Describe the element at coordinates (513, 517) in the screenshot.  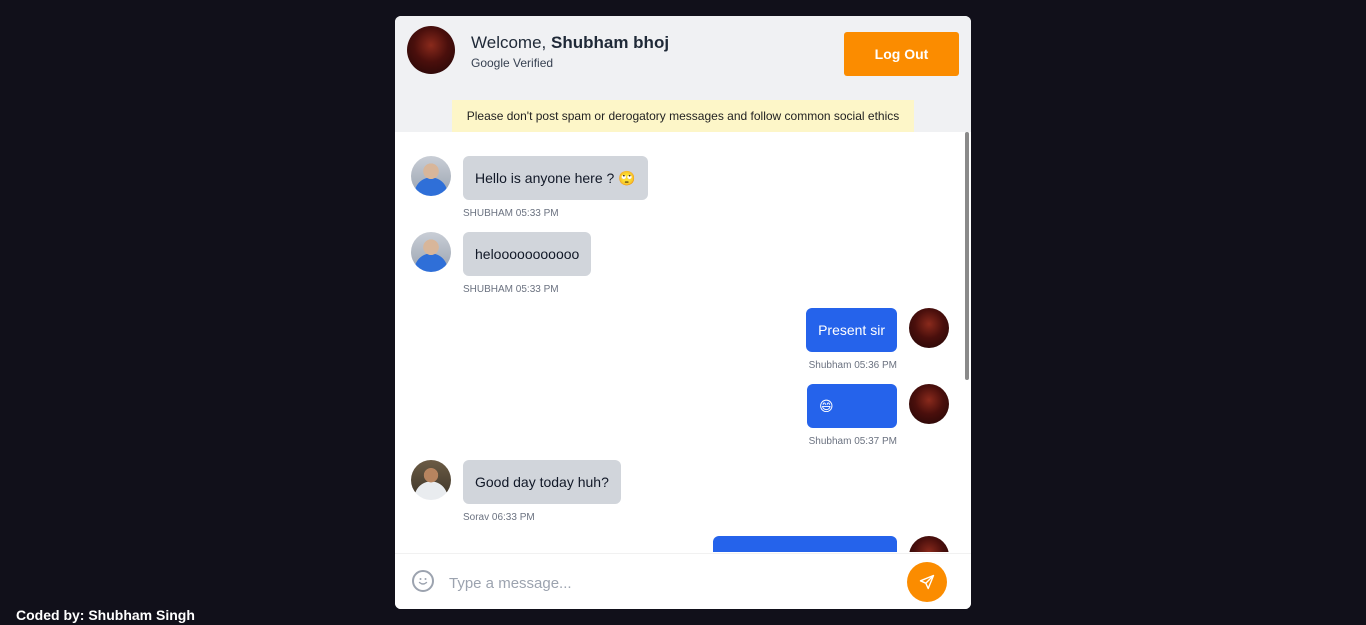
I see `message-time: 06:33 PM` at that location.